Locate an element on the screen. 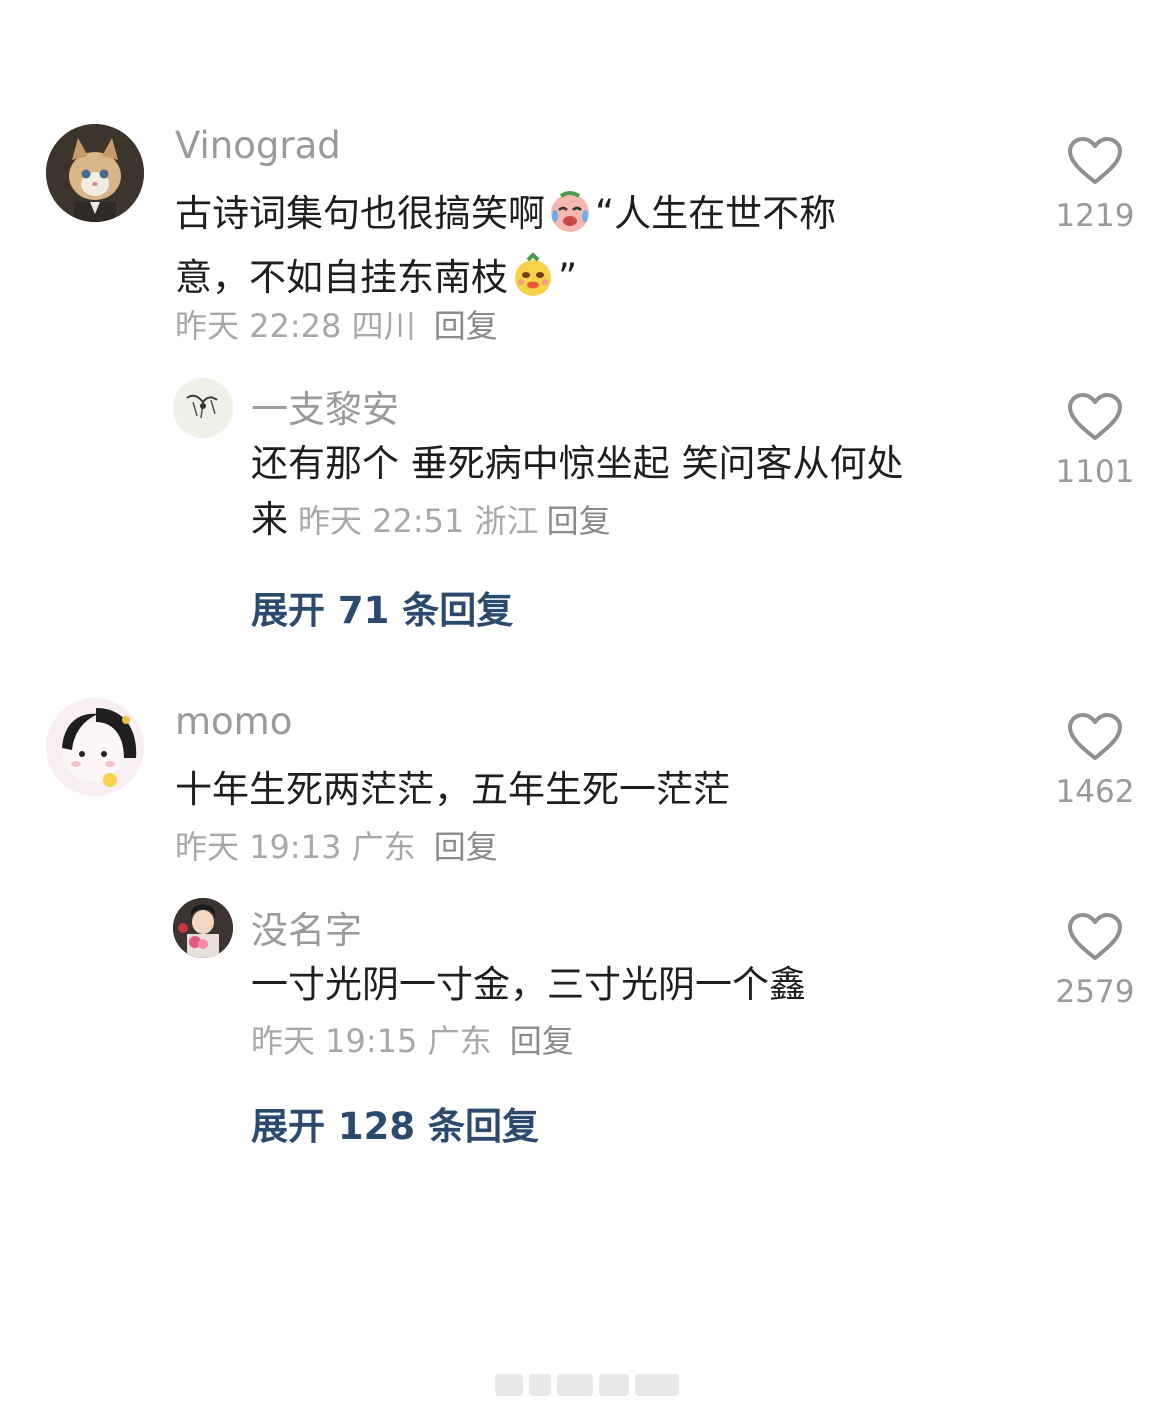 The height and width of the screenshot is (1412, 1170). comment-meta: 昨天 19:13 广东 回复 is located at coordinates (336, 845).